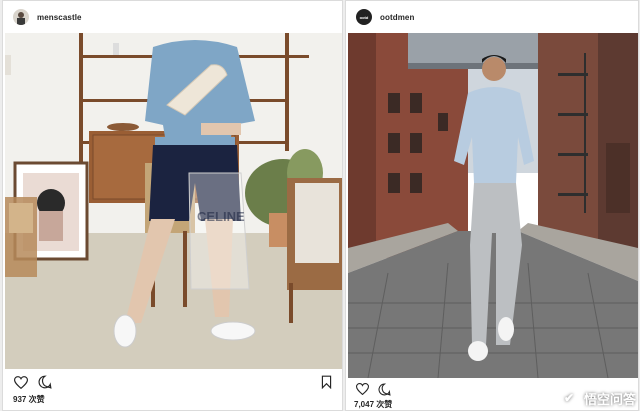 The width and height of the screenshot is (640, 411). I want to click on avatar-label: ootd, so click(364, 17).